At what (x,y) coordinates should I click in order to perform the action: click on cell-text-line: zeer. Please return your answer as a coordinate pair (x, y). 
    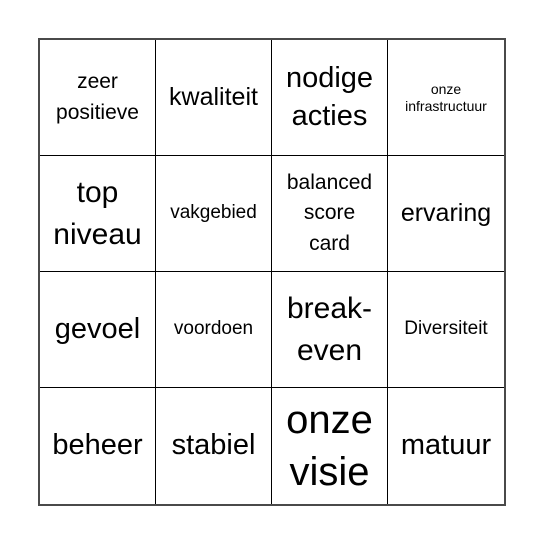
    Looking at the image, I should click on (97, 82).